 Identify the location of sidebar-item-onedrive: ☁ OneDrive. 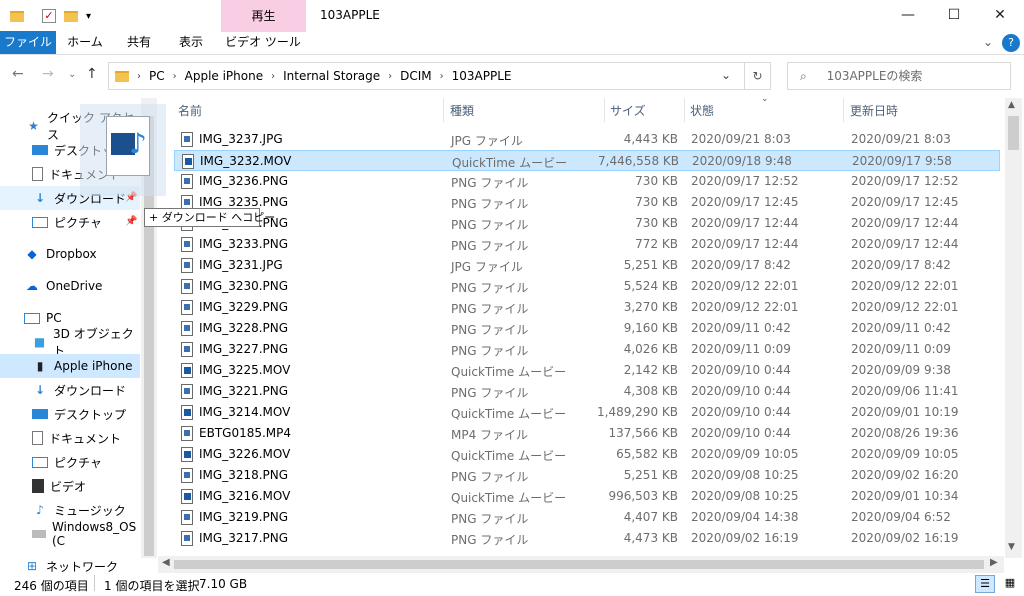
(70, 286).